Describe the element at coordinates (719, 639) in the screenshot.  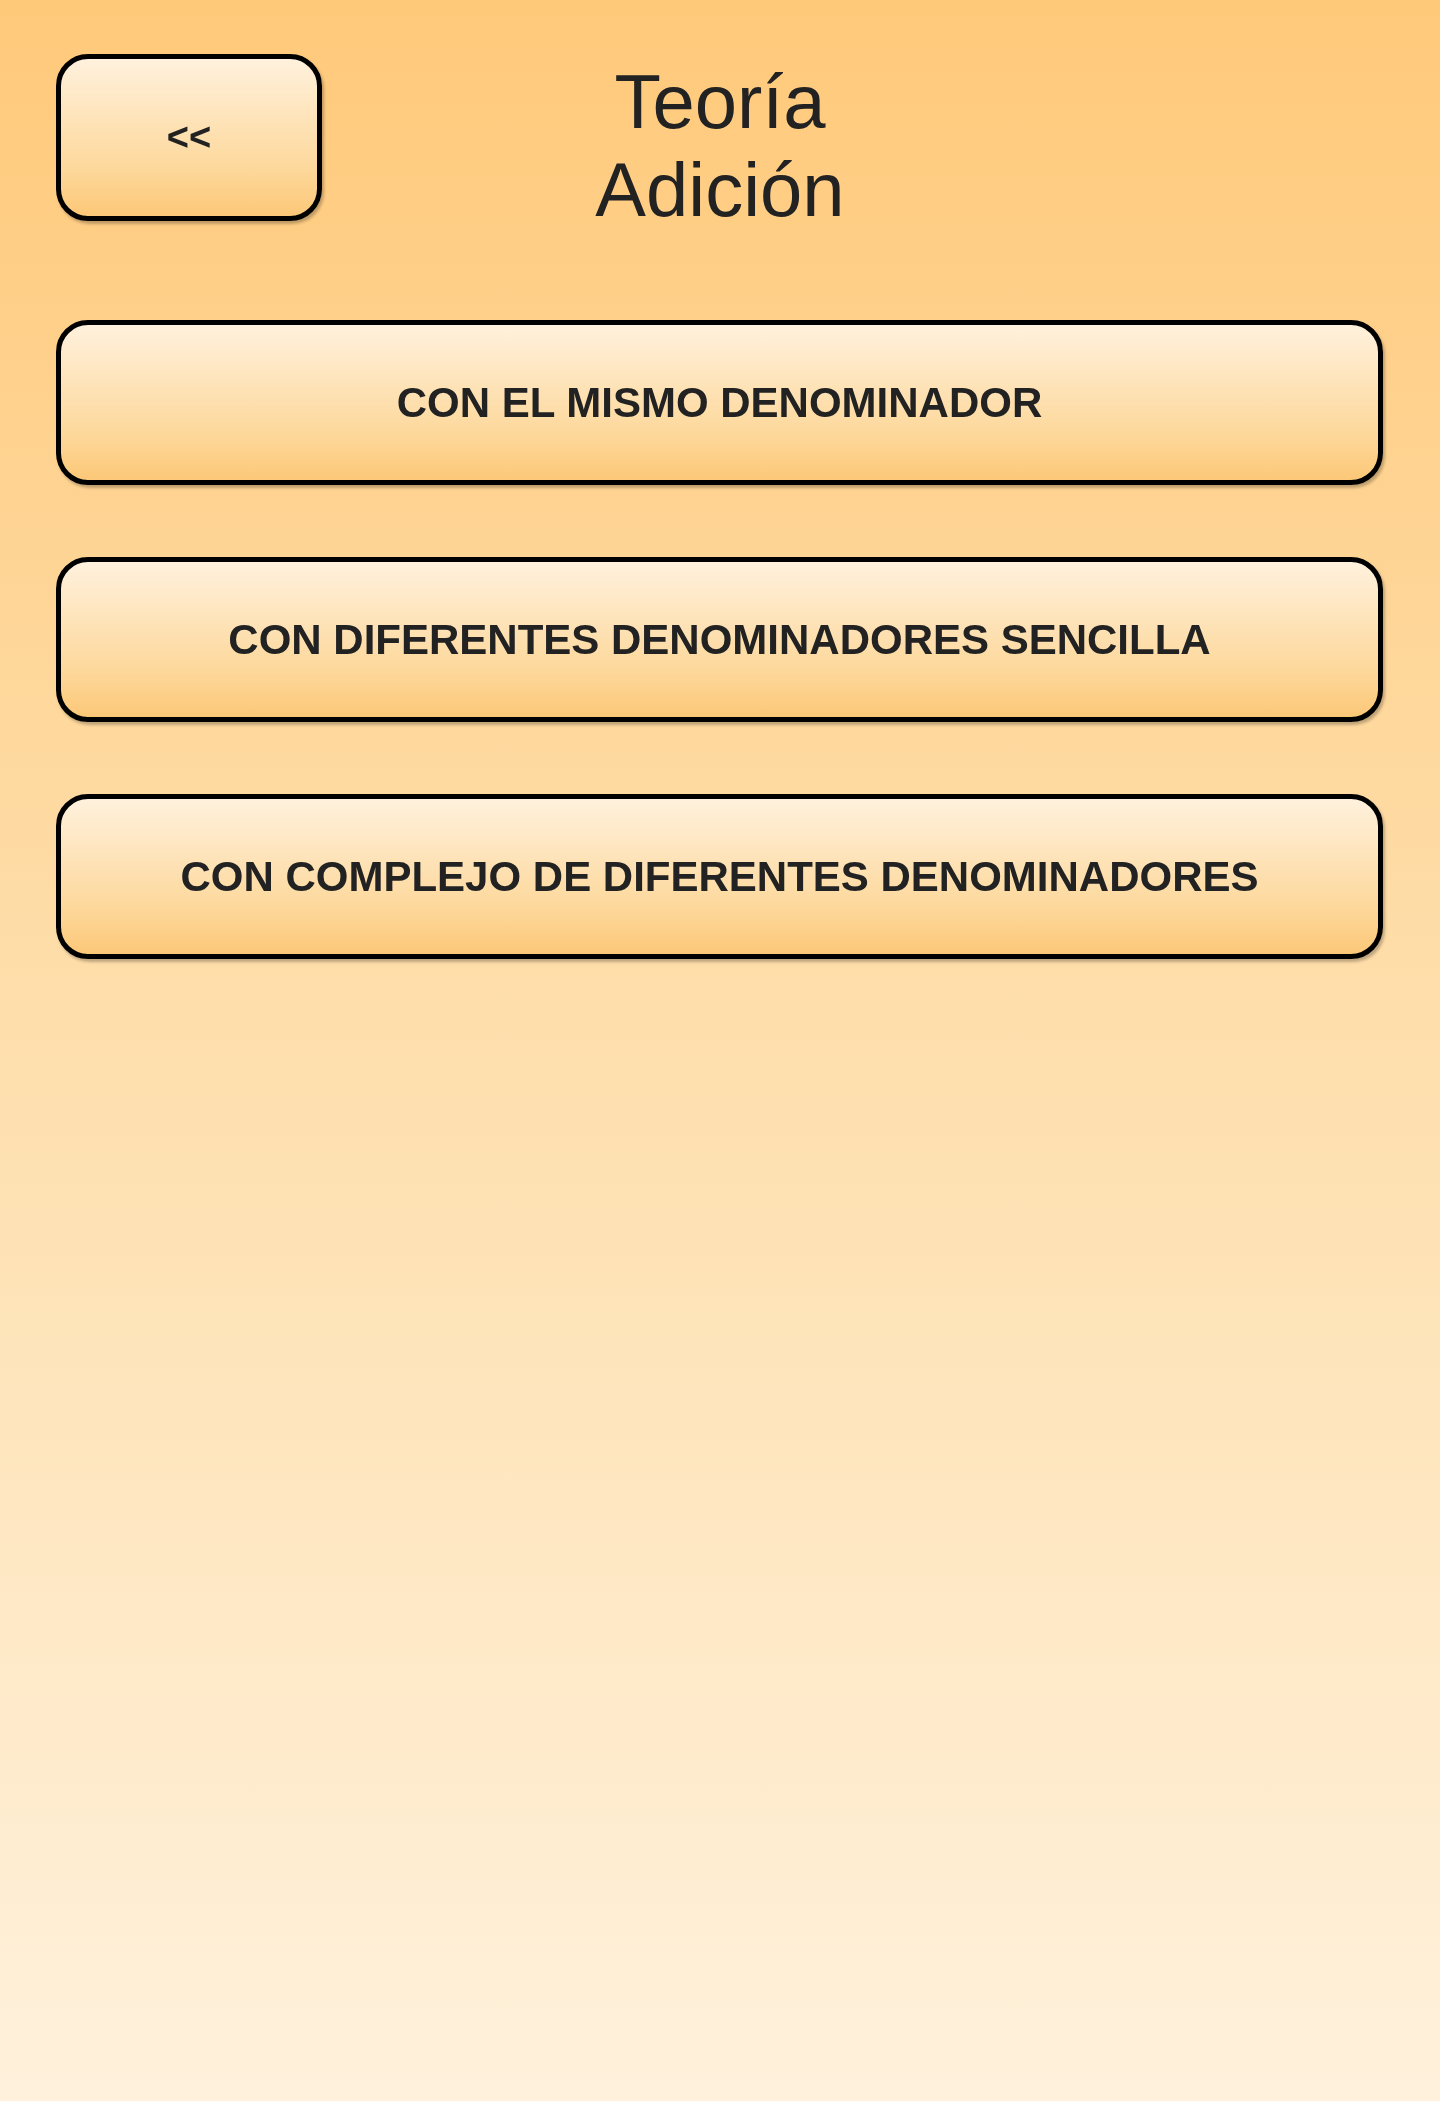
I see `topic-button: CON DIFERENTES DENOMINADORES SENCILLA` at that location.